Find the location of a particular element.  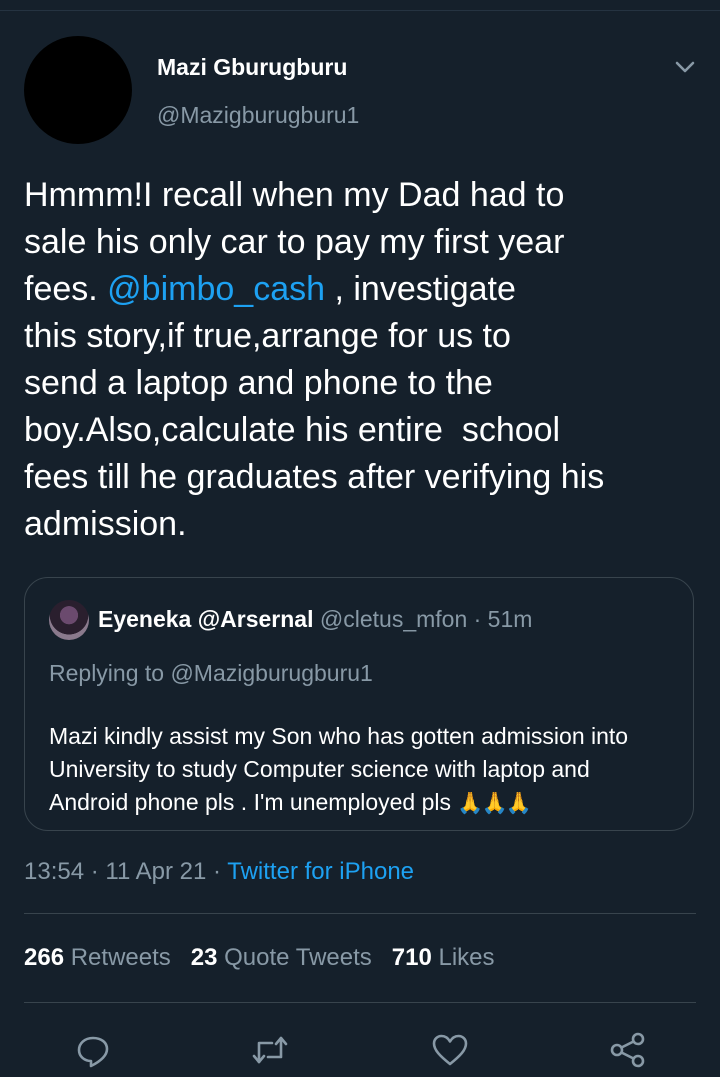

quoted-author-avatar is located at coordinates (69, 620).